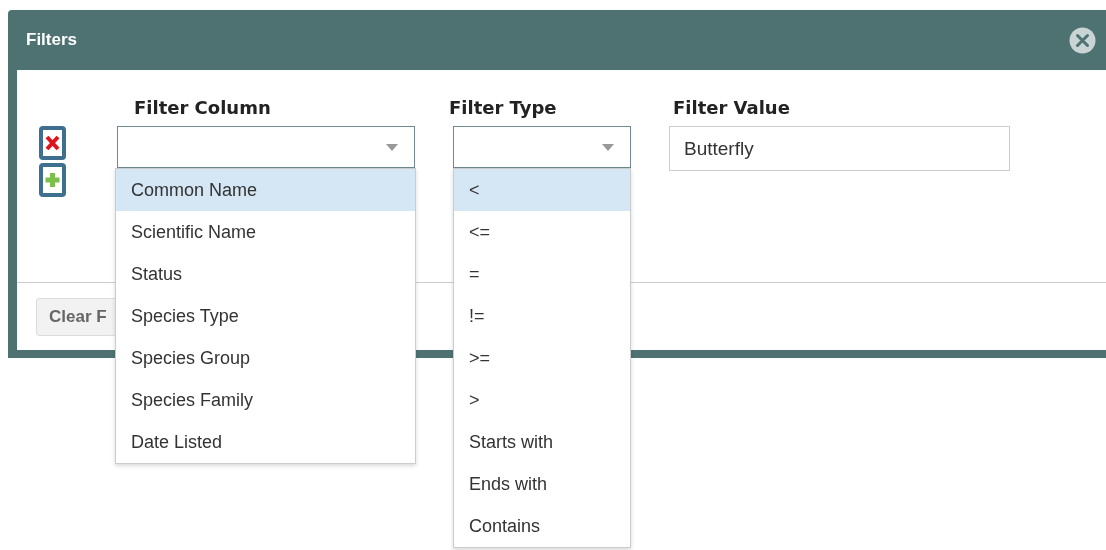 The width and height of the screenshot is (1106, 550). Describe the element at coordinates (542, 484) in the screenshot. I see `dropdown-option: Ends with` at that location.